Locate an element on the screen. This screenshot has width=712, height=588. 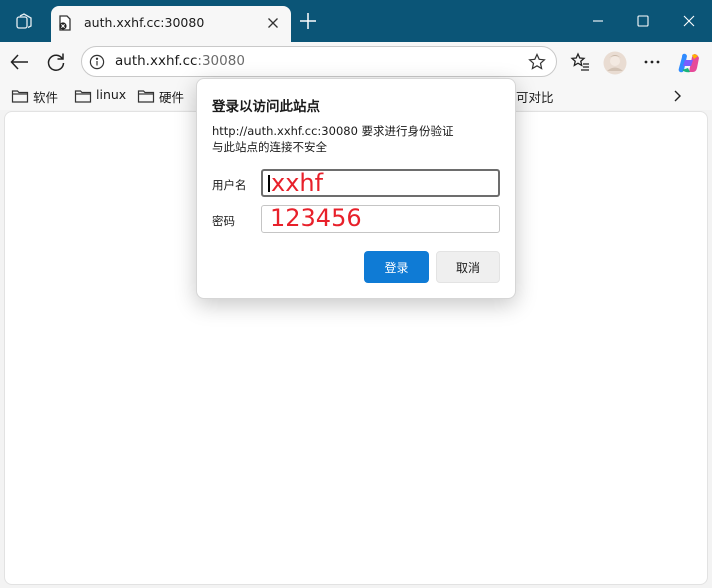
back-arrow-icon is located at coordinates (20, 62).